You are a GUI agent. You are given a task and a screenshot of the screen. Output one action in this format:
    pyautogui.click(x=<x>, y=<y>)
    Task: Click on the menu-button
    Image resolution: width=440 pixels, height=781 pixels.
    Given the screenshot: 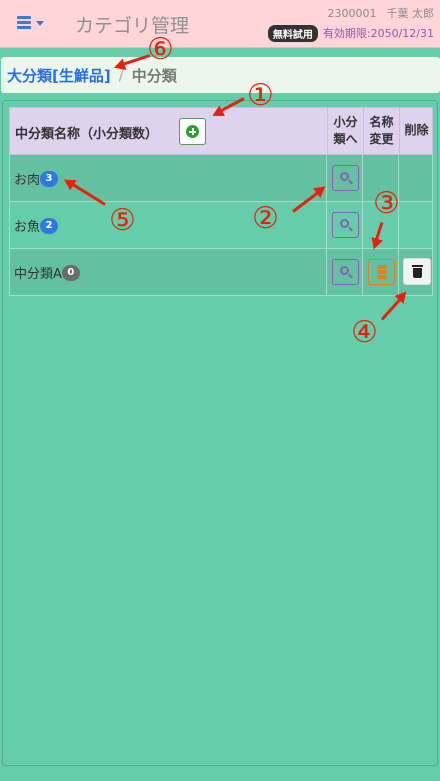 What is the action you would take?
    pyautogui.click(x=31, y=23)
    